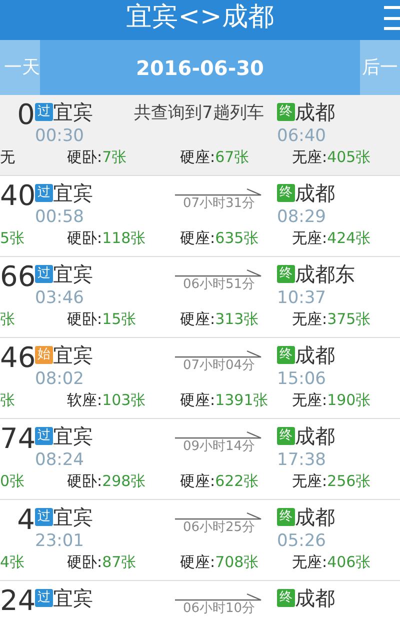 The image size is (400, 619). I want to click on seat-count: 298张, so click(124, 481).